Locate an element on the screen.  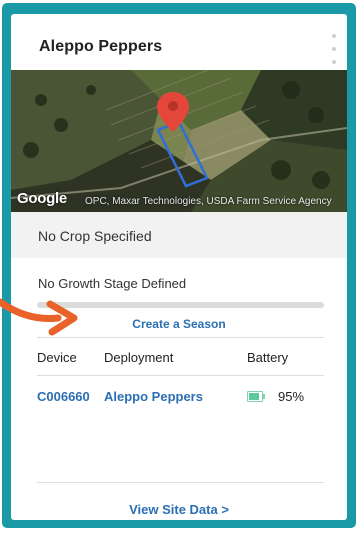
growth-progress-bar is located at coordinates (180, 305).